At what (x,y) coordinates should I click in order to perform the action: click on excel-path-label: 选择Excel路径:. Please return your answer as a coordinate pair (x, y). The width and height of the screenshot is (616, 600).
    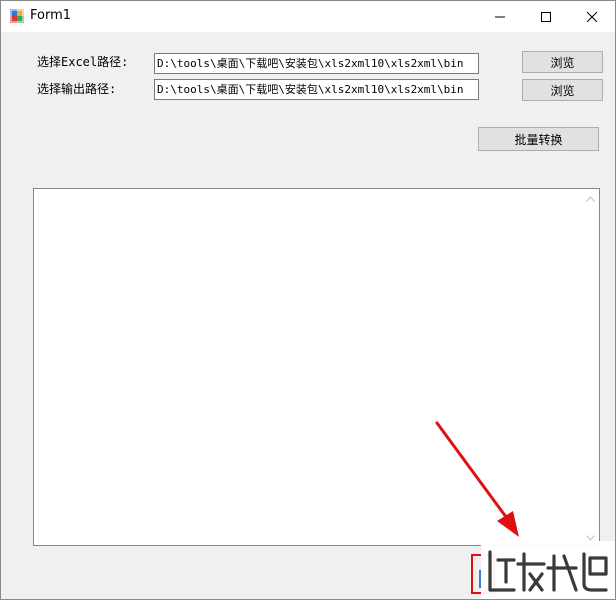
    Looking at the image, I should click on (83, 62).